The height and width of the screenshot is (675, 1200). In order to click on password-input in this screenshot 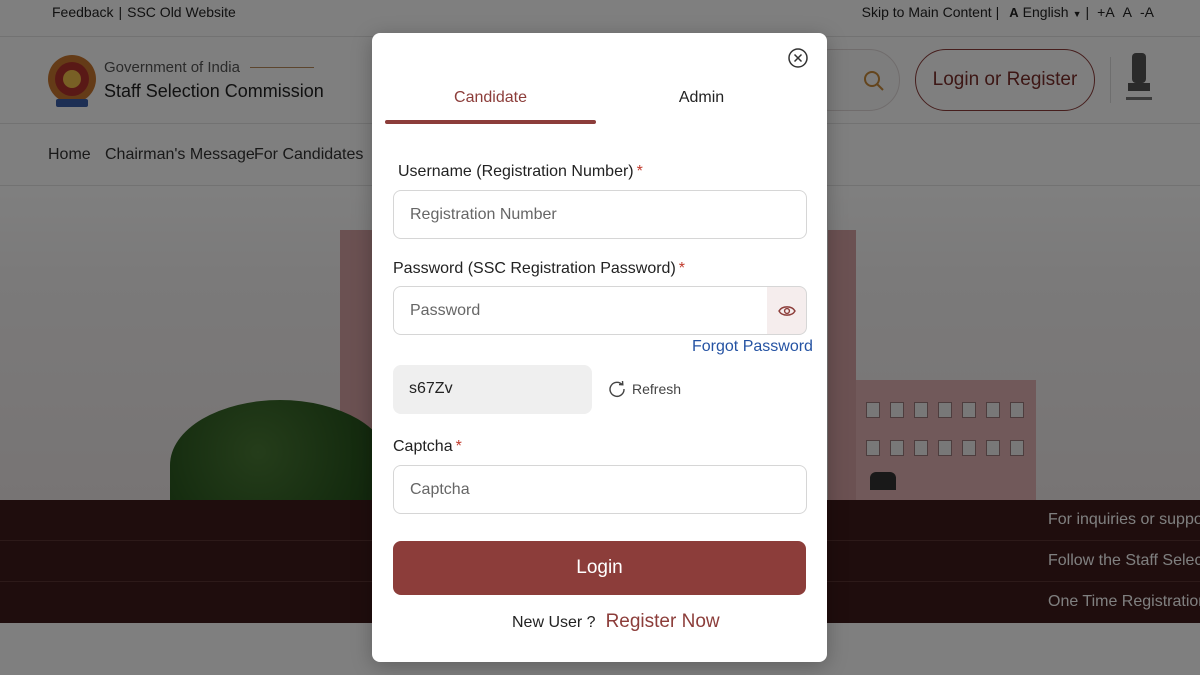, I will do `click(581, 310)`.